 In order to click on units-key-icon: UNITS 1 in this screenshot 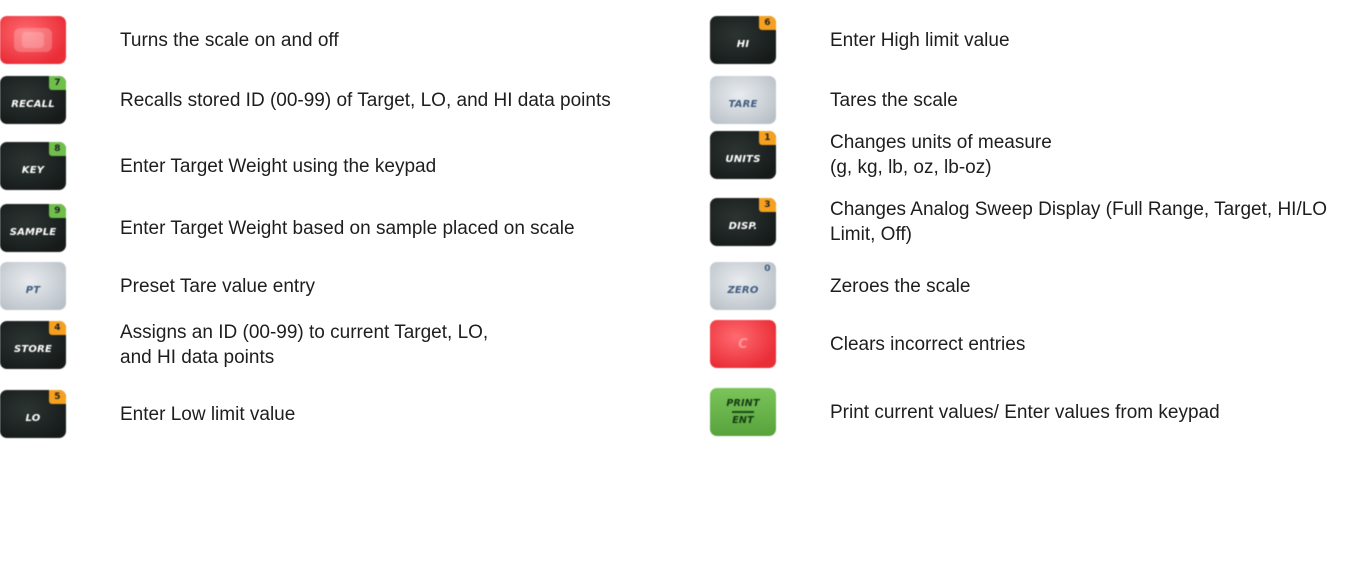, I will do `click(743, 155)`.